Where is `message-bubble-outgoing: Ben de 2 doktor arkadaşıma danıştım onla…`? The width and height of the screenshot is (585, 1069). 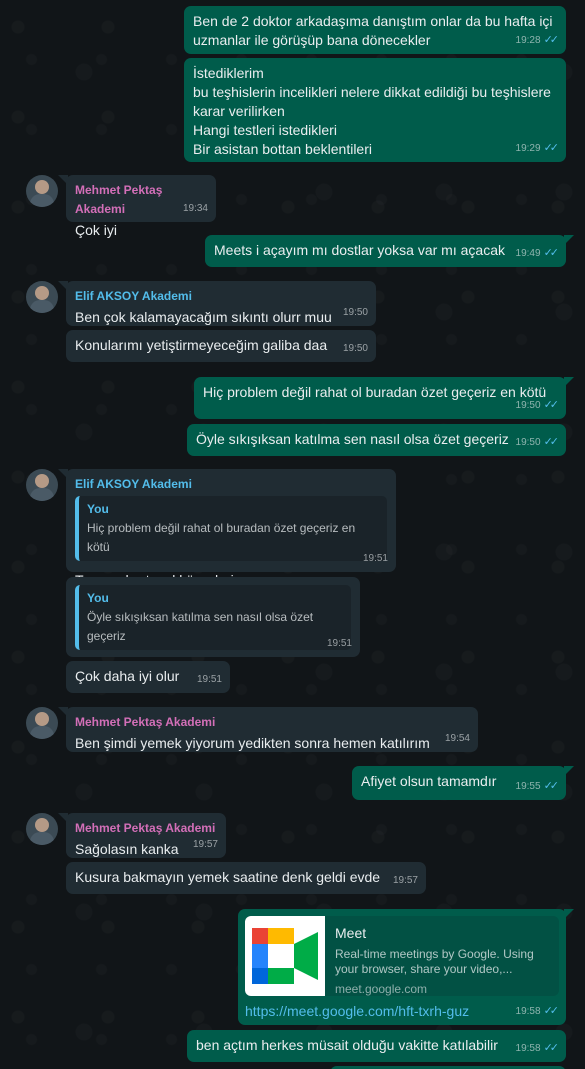 message-bubble-outgoing: Ben de 2 doktor arkadaşıma danıştım onla… is located at coordinates (375, 30).